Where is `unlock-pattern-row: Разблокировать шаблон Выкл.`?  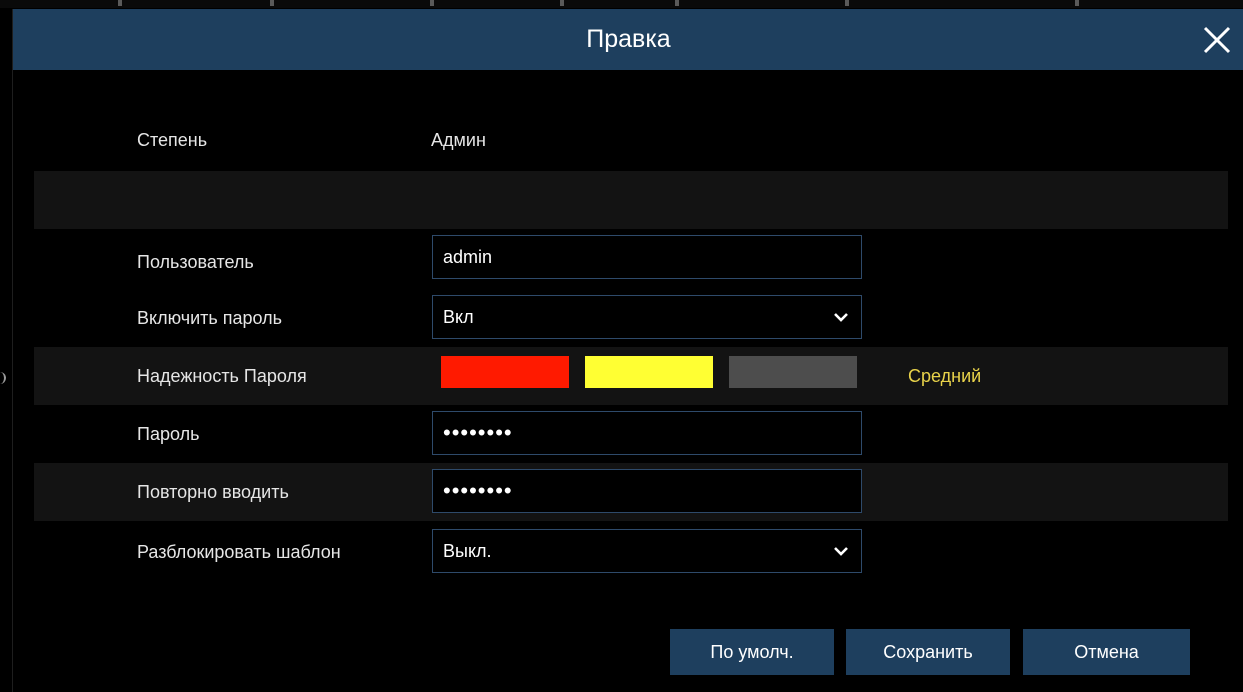
unlock-pattern-row: Разблокировать шаблон Выкл. is located at coordinates (631, 552).